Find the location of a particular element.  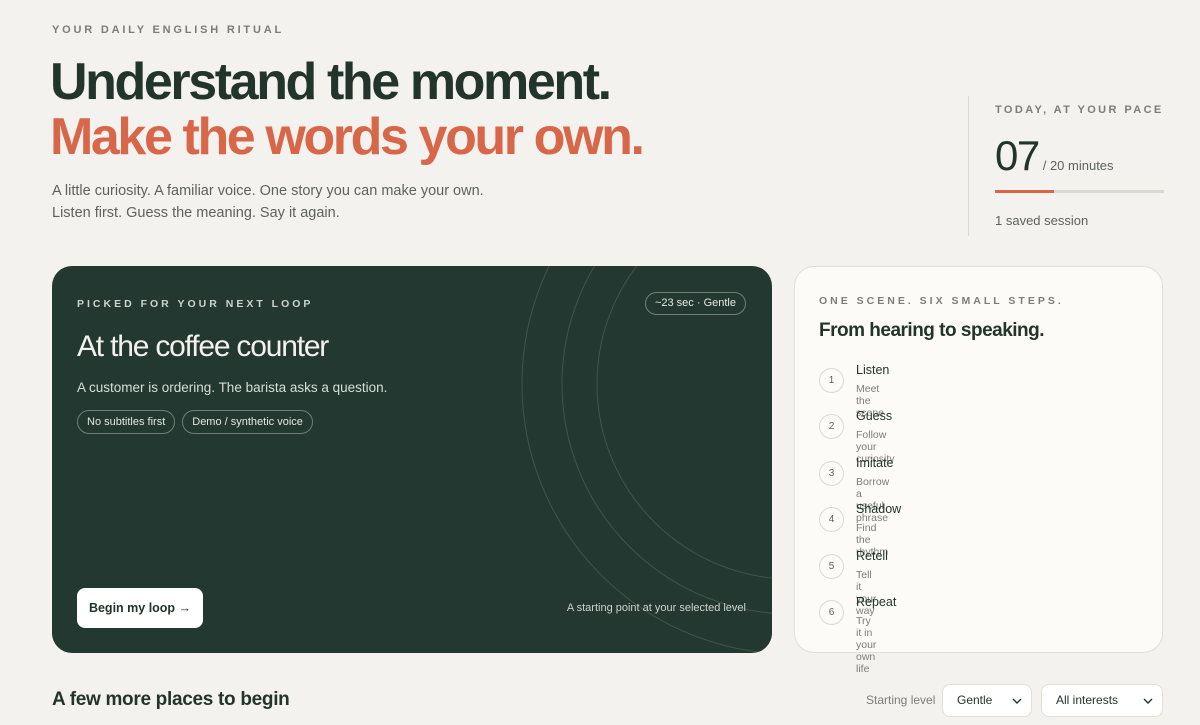

starting-level-value: Gentle is located at coordinates (975, 700).